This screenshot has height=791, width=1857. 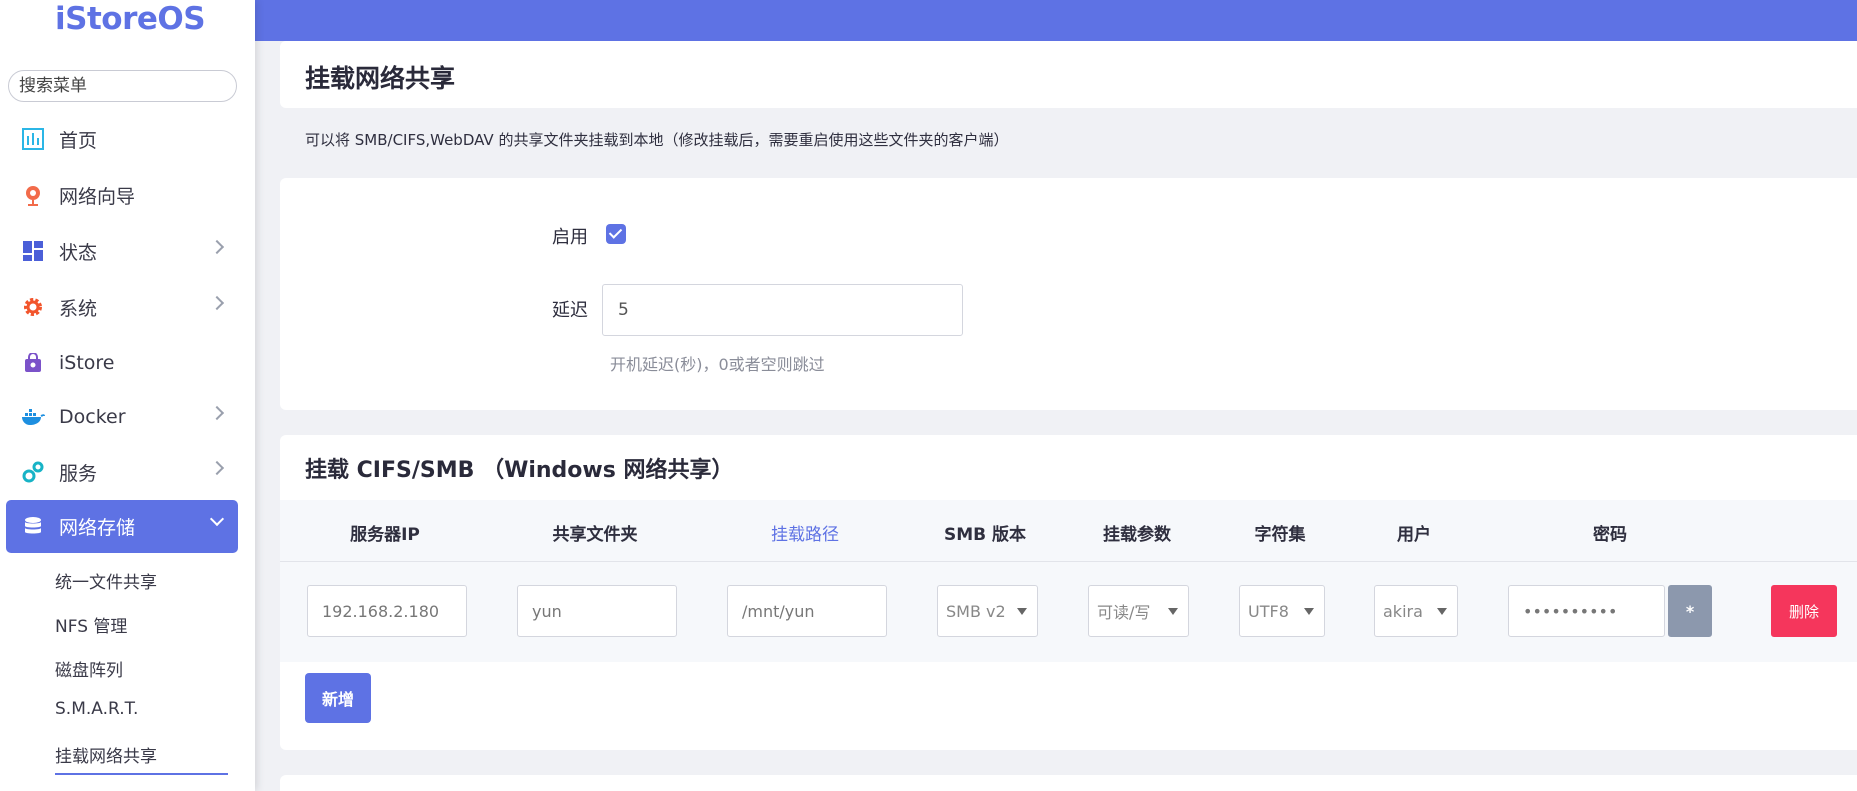 What do you see at coordinates (380, 78) in the screenshot?
I see `page-title: 挂载网络共享` at bounding box center [380, 78].